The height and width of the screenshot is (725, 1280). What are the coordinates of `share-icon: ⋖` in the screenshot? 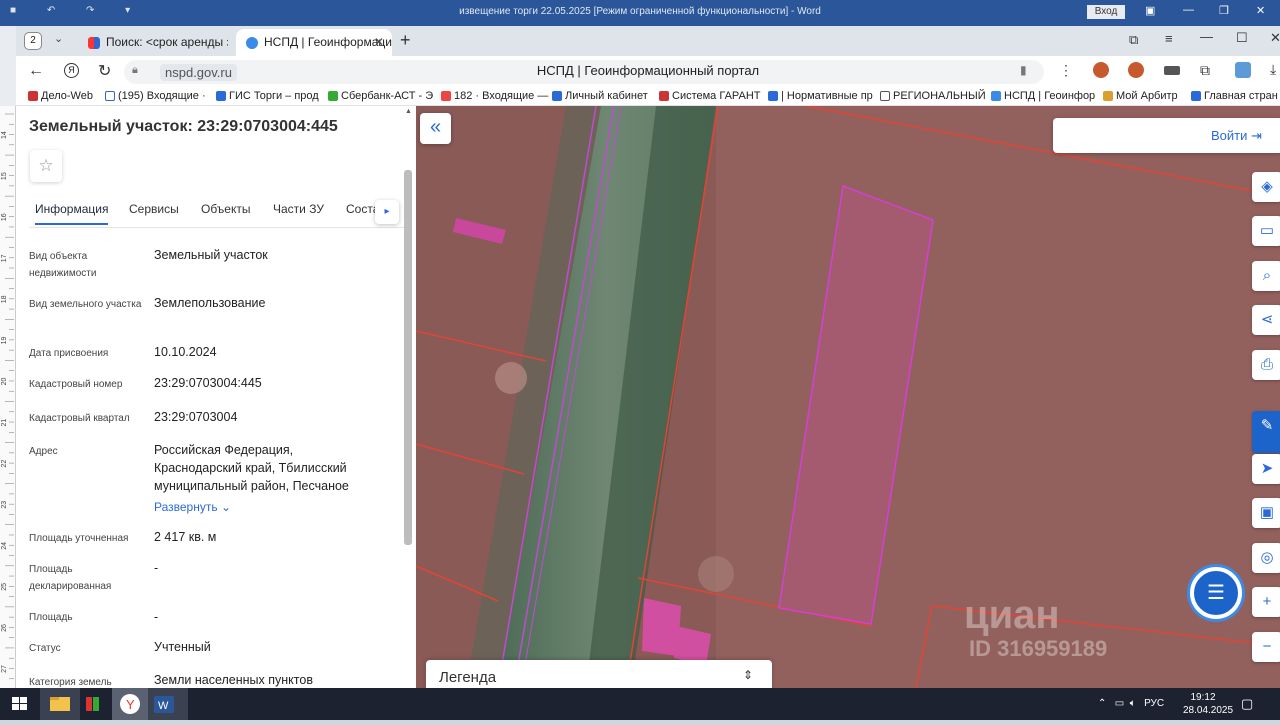 It's located at (1266, 320).